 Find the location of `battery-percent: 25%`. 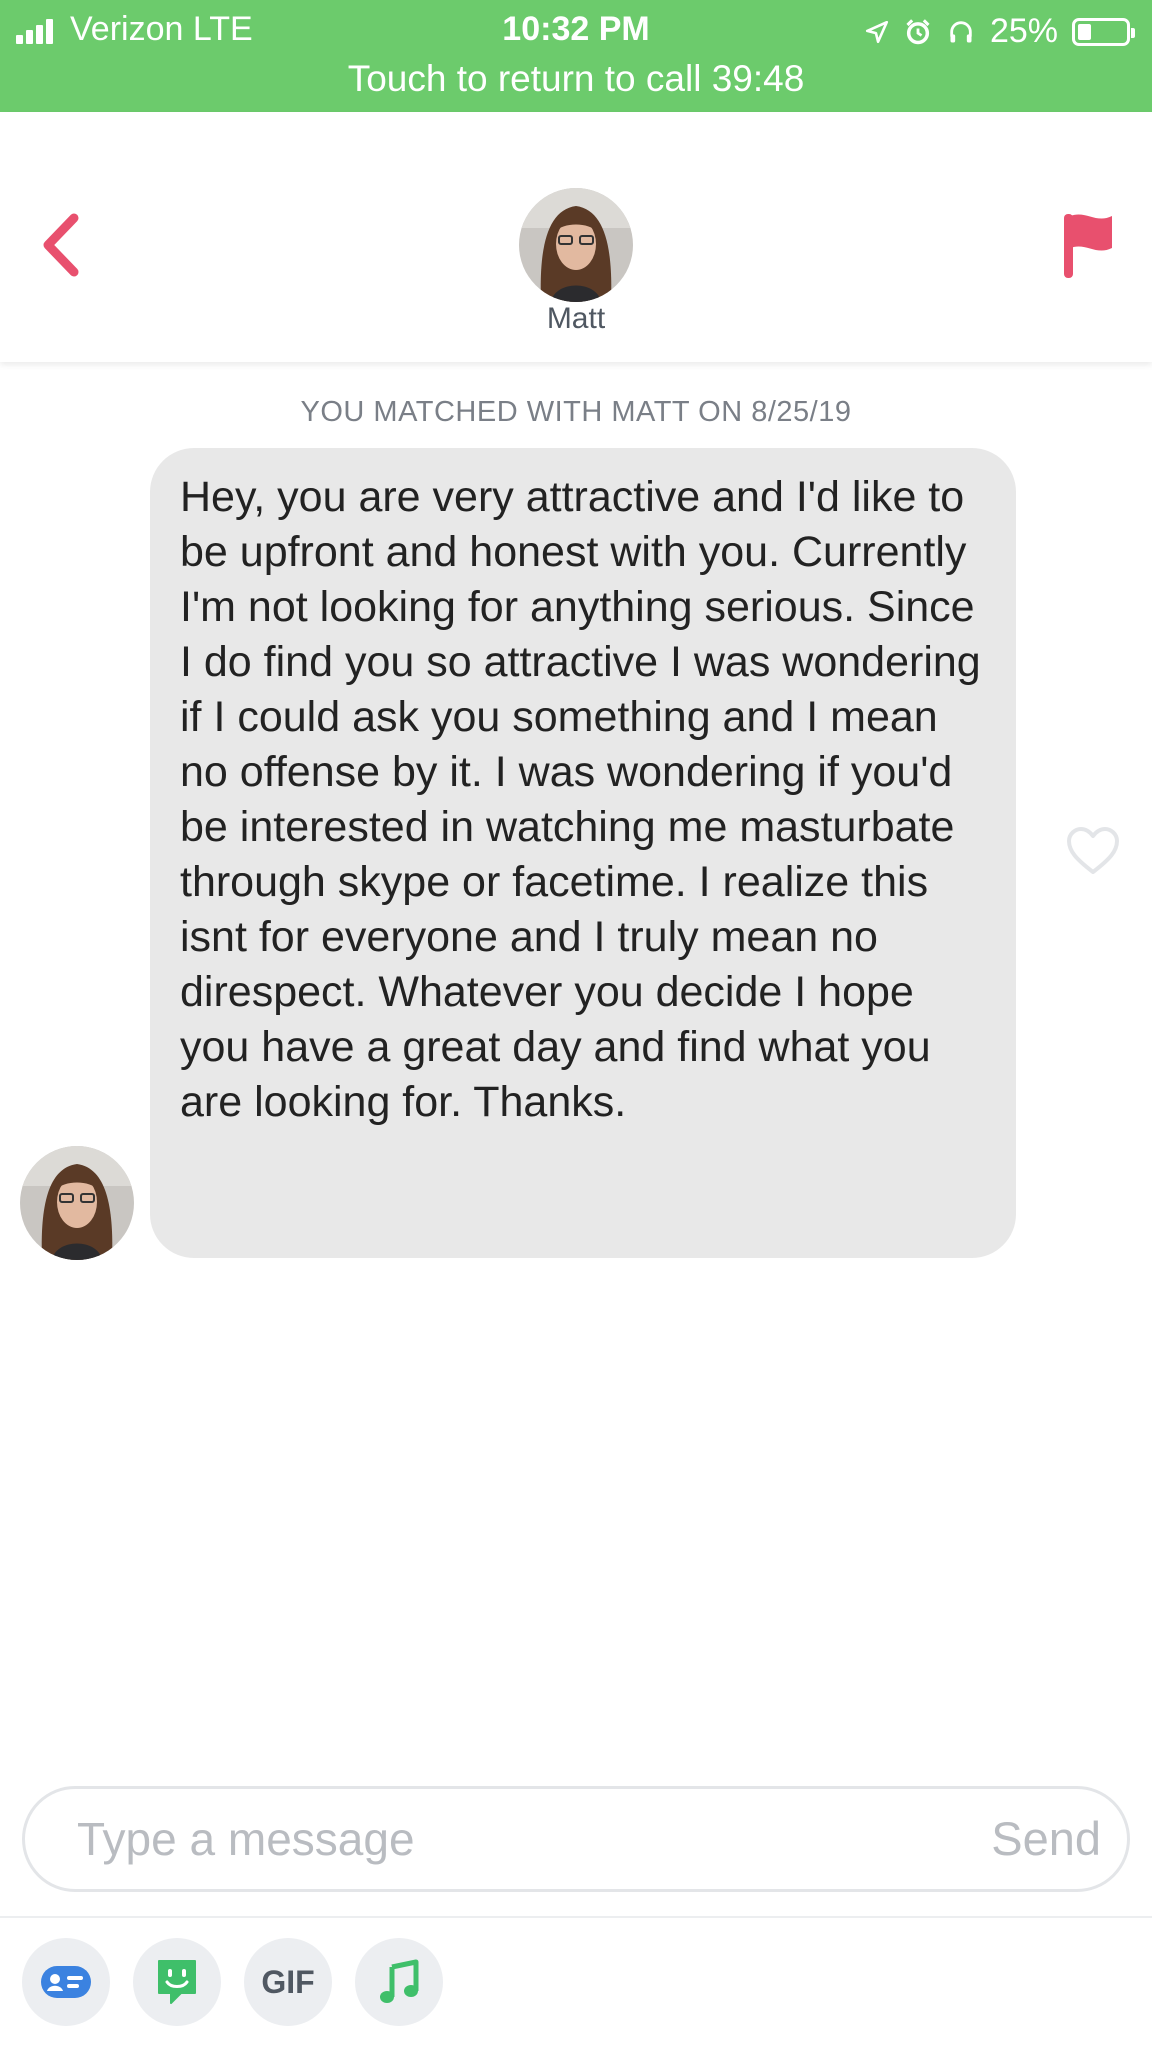

battery-percent: 25% is located at coordinates (1023, 31).